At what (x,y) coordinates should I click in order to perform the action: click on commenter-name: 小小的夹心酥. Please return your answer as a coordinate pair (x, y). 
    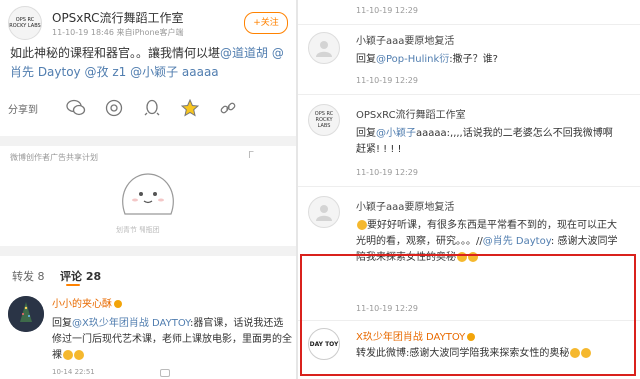
    Looking at the image, I should click on (87, 302).